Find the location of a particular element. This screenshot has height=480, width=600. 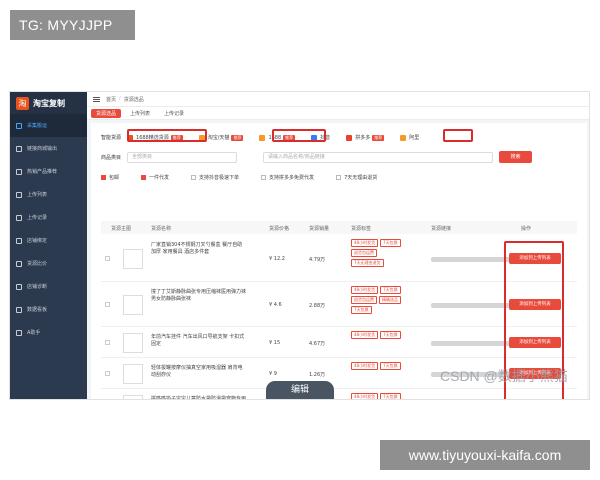

sidebar-item: 热销产品推荐 is located at coordinates (48, 171).